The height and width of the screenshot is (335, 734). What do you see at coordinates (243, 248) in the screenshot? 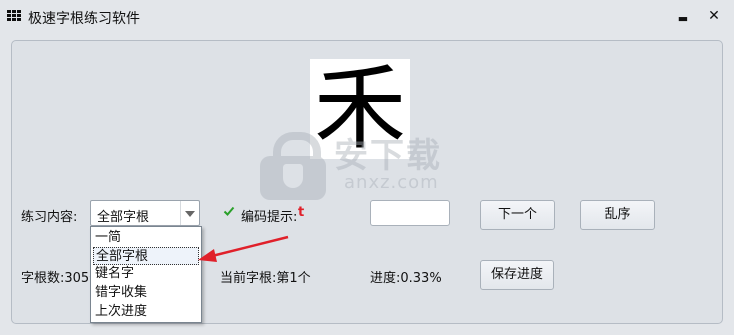
I see `red-arrow-annotation` at bounding box center [243, 248].